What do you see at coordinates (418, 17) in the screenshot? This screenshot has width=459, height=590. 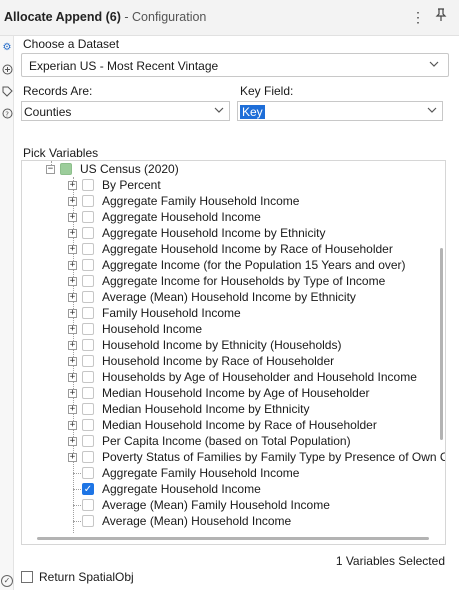 I see `more-vertical-icon: ⋮` at bounding box center [418, 17].